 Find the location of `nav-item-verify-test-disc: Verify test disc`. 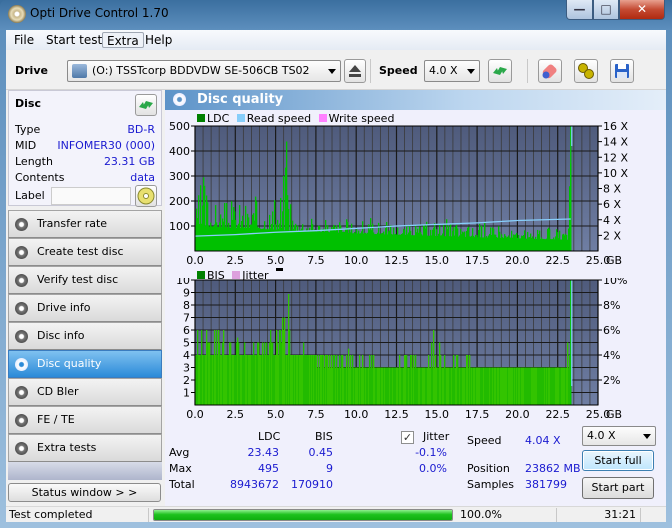

nav-item-verify-test-disc: Verify test disc is located at coordinates (85, 280).